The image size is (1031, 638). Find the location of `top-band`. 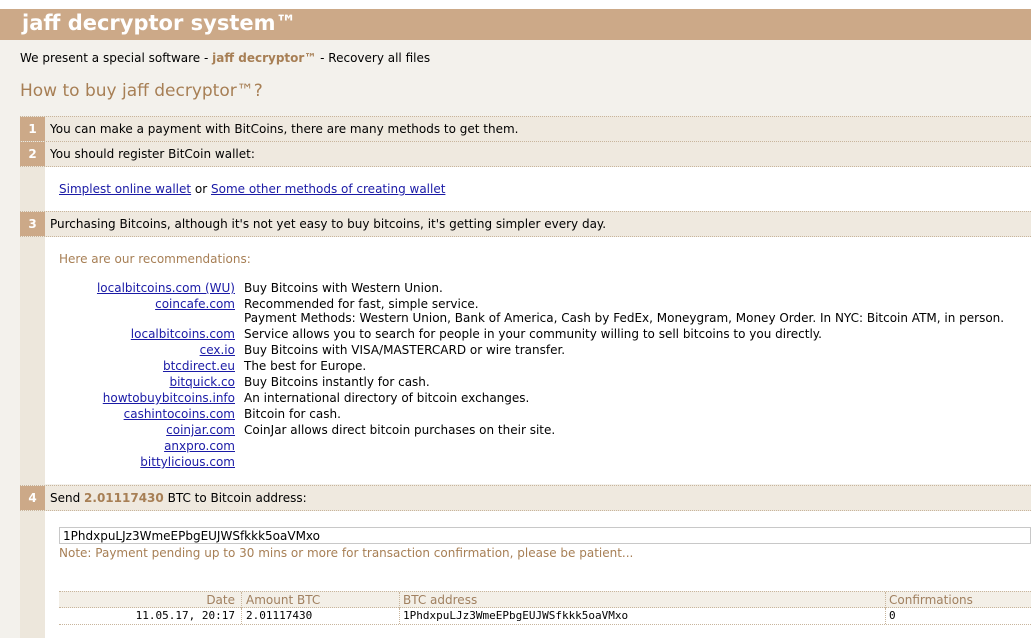

top-band is located at coordinates (515, 4).